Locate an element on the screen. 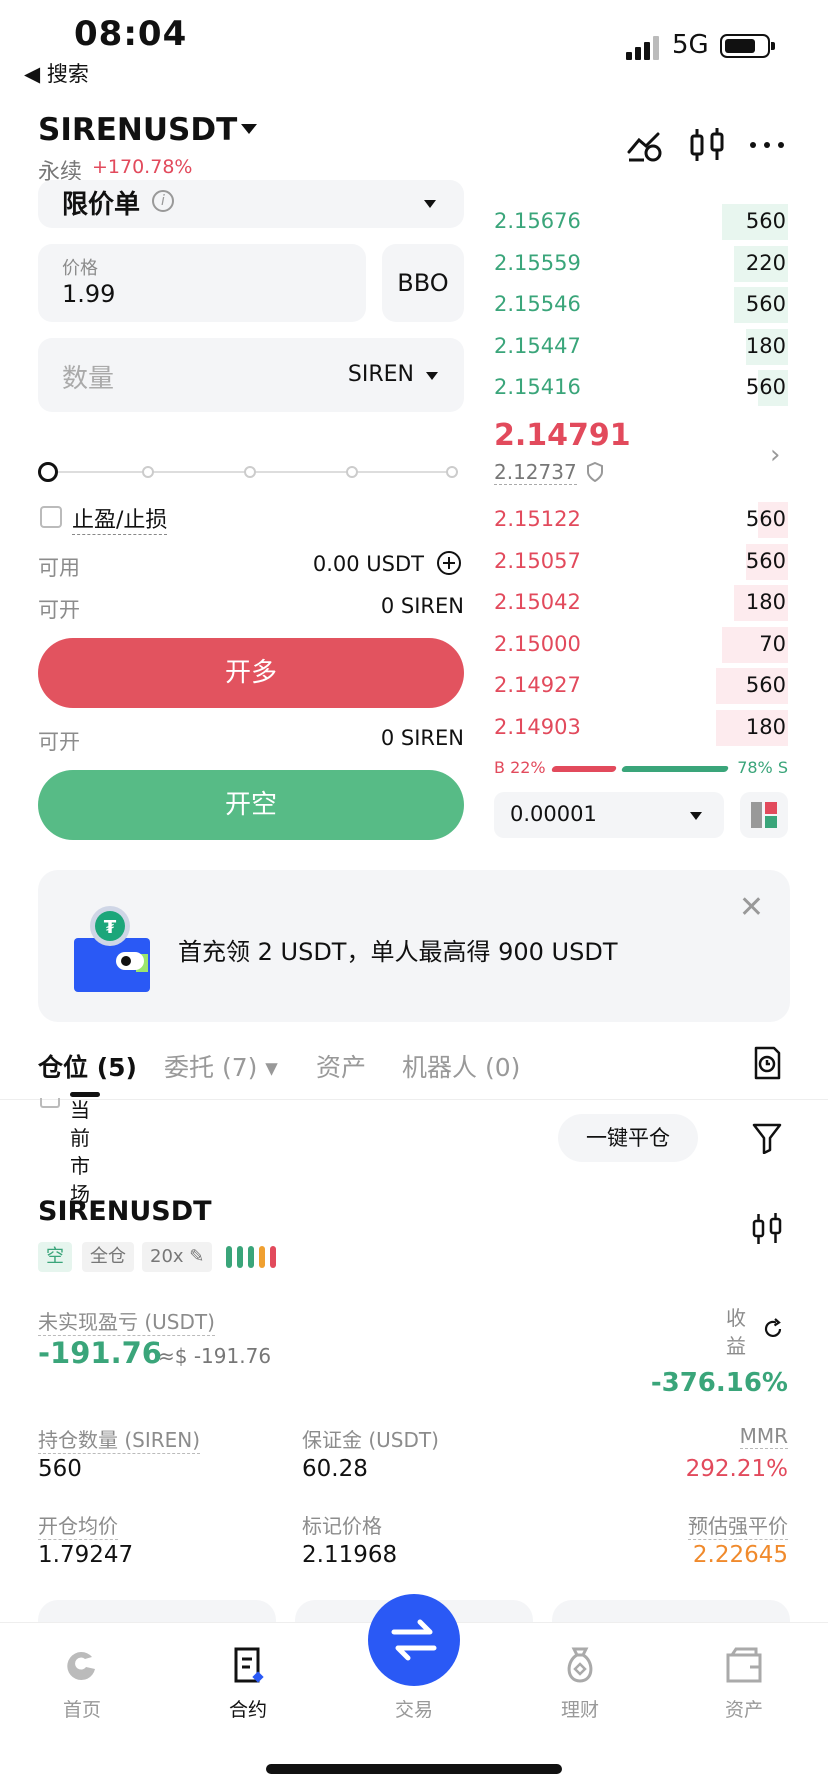 Image resolution: width=828 pixels, height=1792 pixels. promo-banner: ₮ 首充领 2 USDT，单人最高得 900 USDT ✕ is located at coordinates (414, 946).